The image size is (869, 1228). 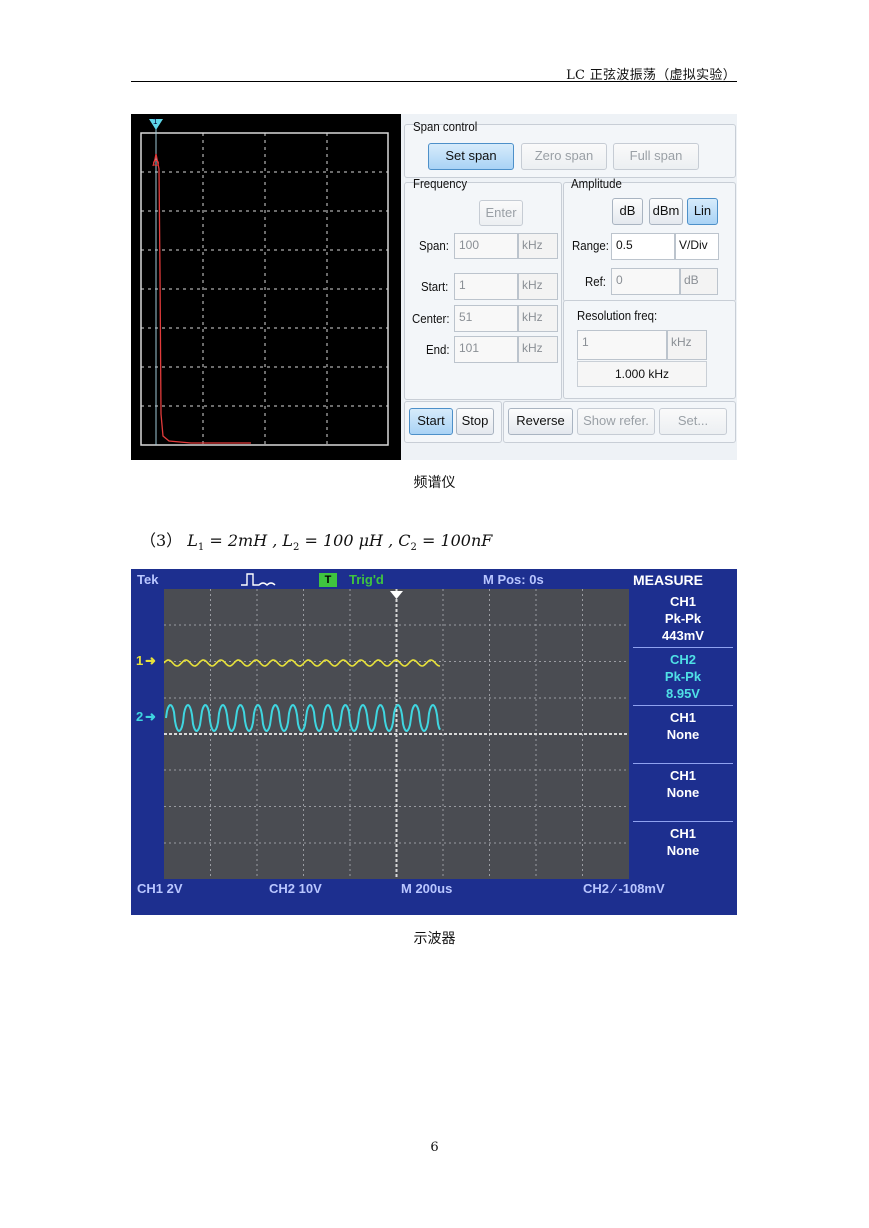 I want to click on measure-4-channel: CH1, so click(x=682, y=775).